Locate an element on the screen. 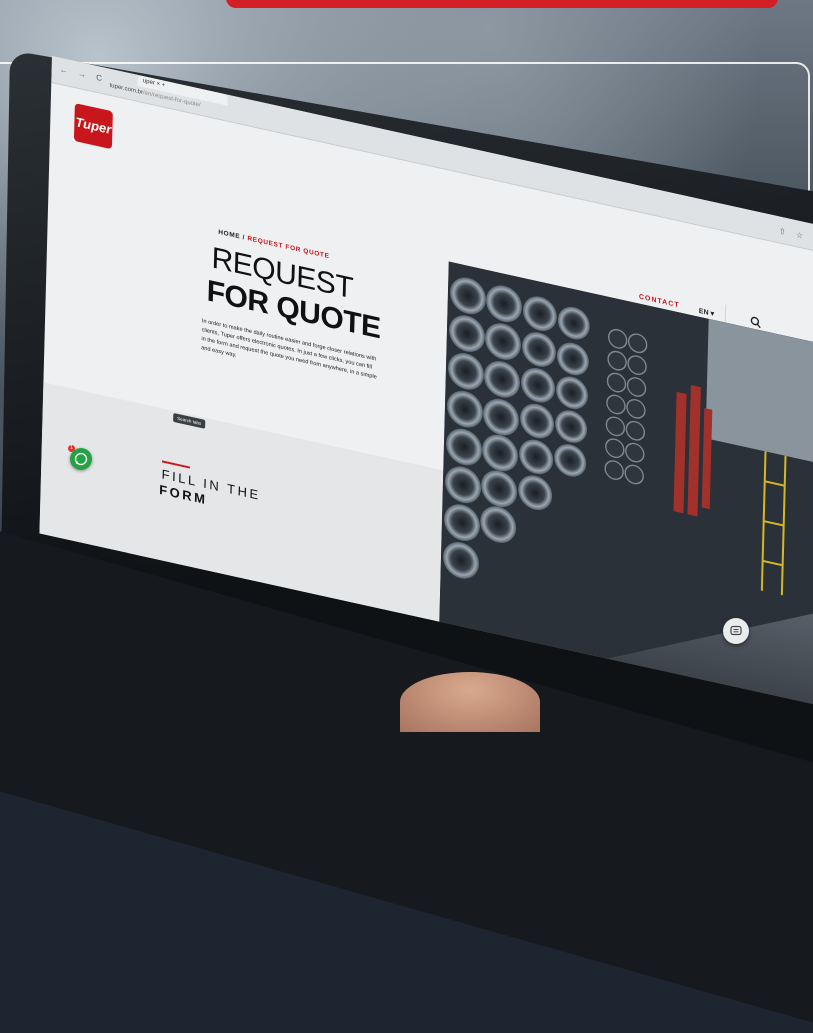 This screenshot has height=1033, width=813. hand is located at coordinates (470, 702).